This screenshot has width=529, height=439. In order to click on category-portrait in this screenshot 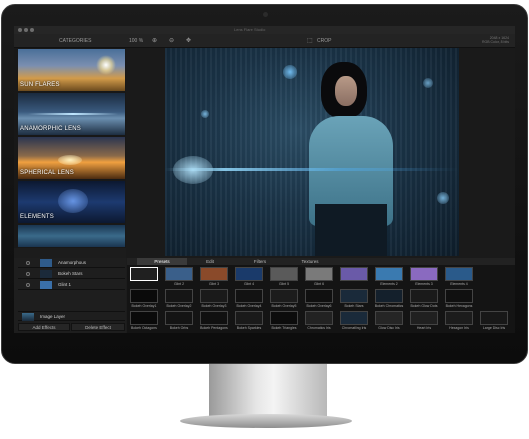, I will do `click(71, 236)`.